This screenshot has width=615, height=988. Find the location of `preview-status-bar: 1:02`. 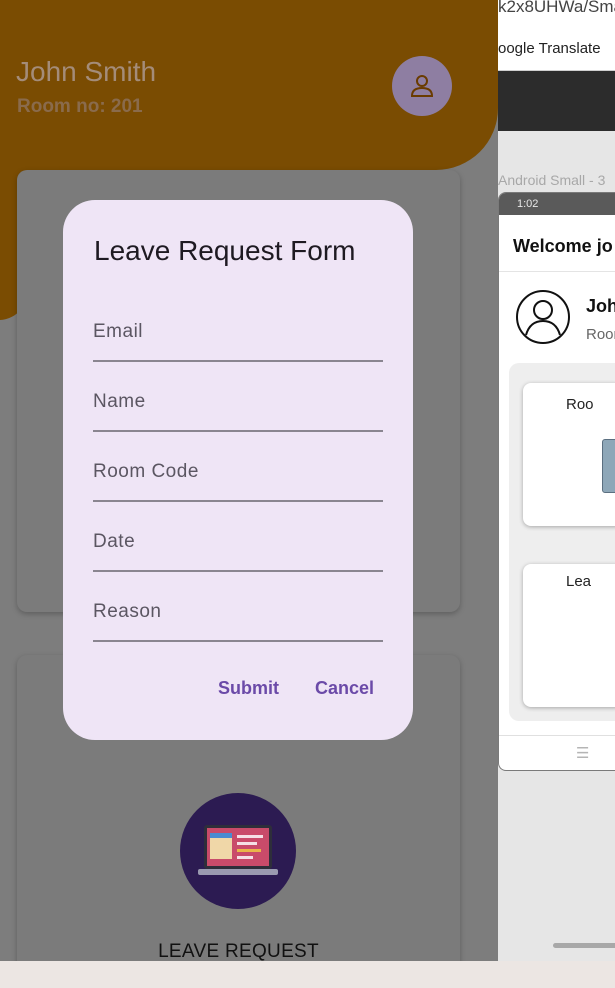

preview-status-bar: 1:02 is located at coordinates (557, 204).